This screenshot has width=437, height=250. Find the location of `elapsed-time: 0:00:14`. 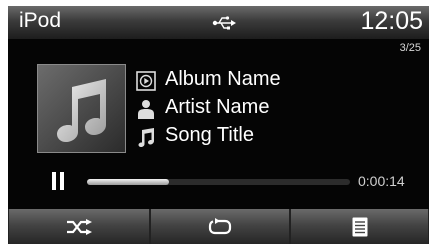

elapsed-time: 0:00:14 is located at coordinates (381, 181).